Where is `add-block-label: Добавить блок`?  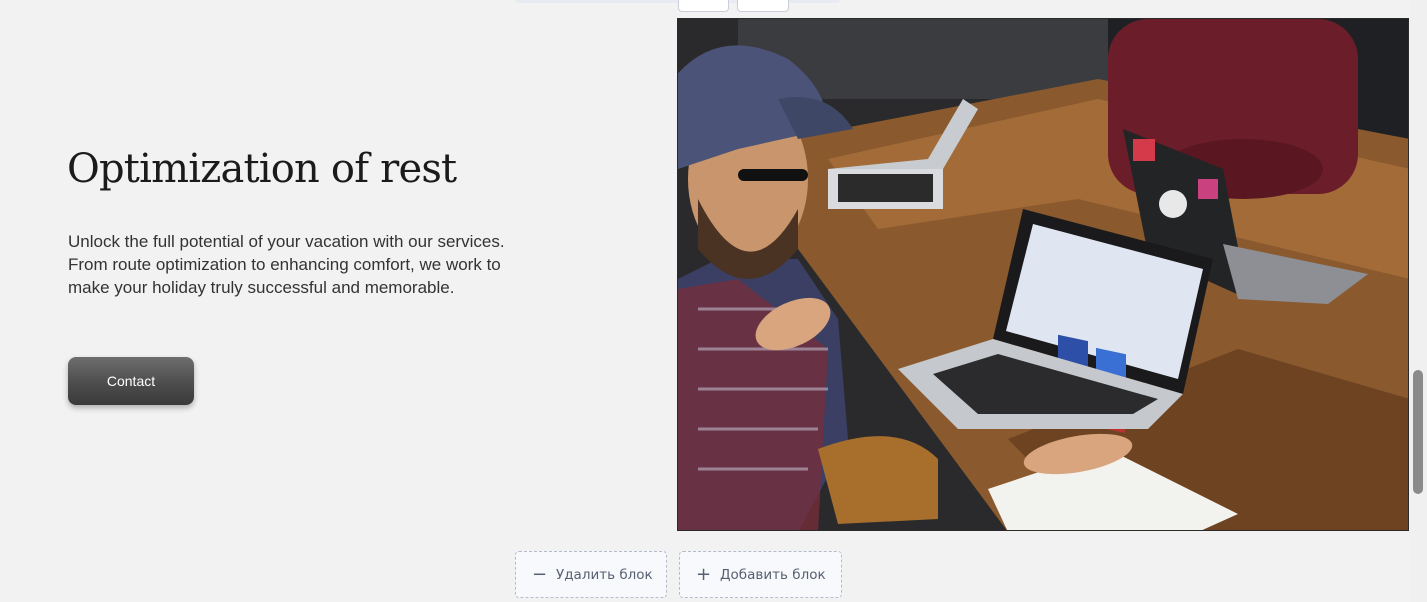
add-block-label: Добавить блок is located at coordinates (773, 574).